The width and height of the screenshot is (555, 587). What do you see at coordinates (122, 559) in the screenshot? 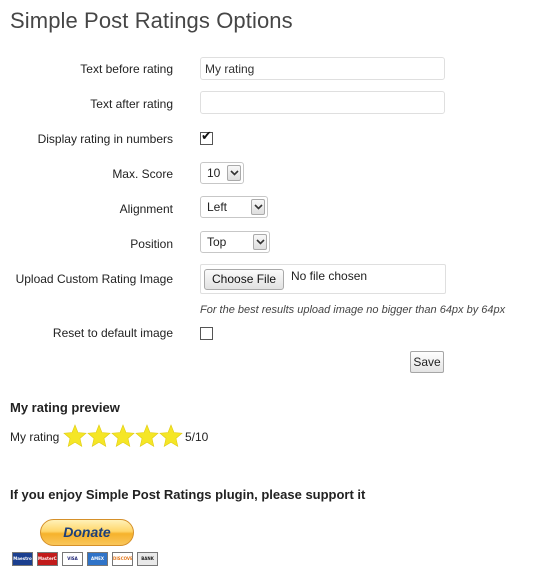
I see `payment-card-icon: DISCOVER` at bounding box center [122, 559].